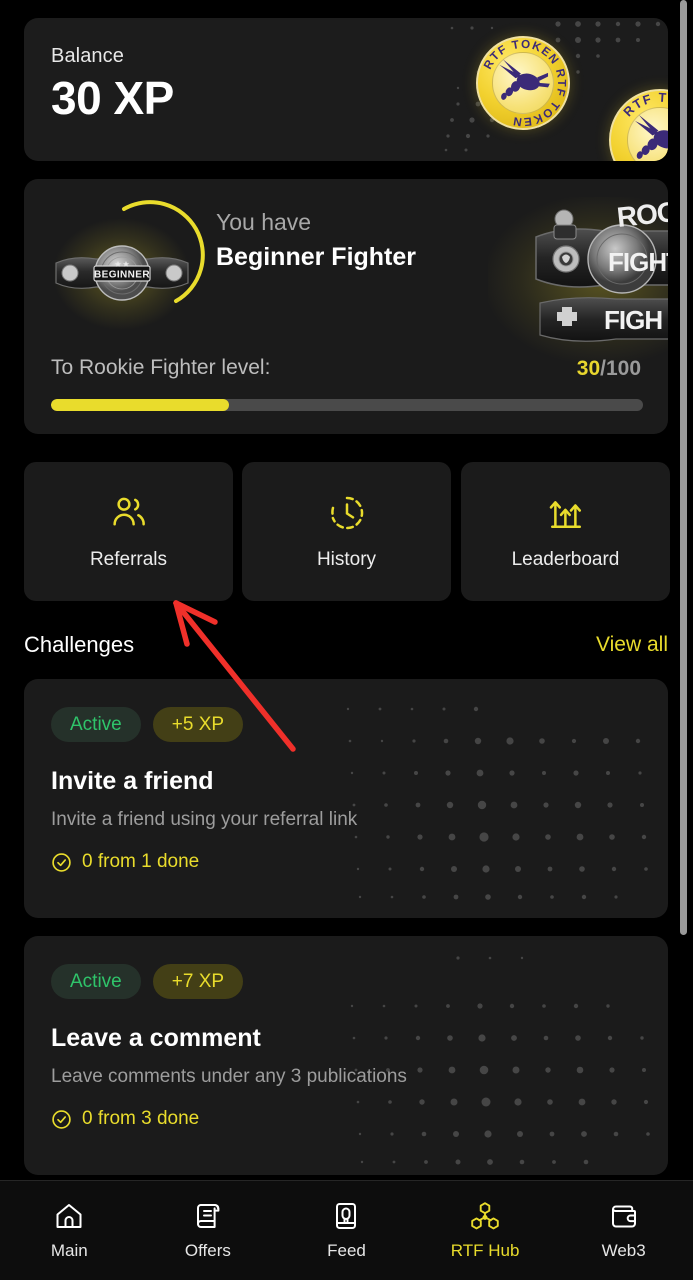 The image size is (693, 1280). I want to click on nav-item-rtf-hub: RTF Hub, so click(485, 1230).